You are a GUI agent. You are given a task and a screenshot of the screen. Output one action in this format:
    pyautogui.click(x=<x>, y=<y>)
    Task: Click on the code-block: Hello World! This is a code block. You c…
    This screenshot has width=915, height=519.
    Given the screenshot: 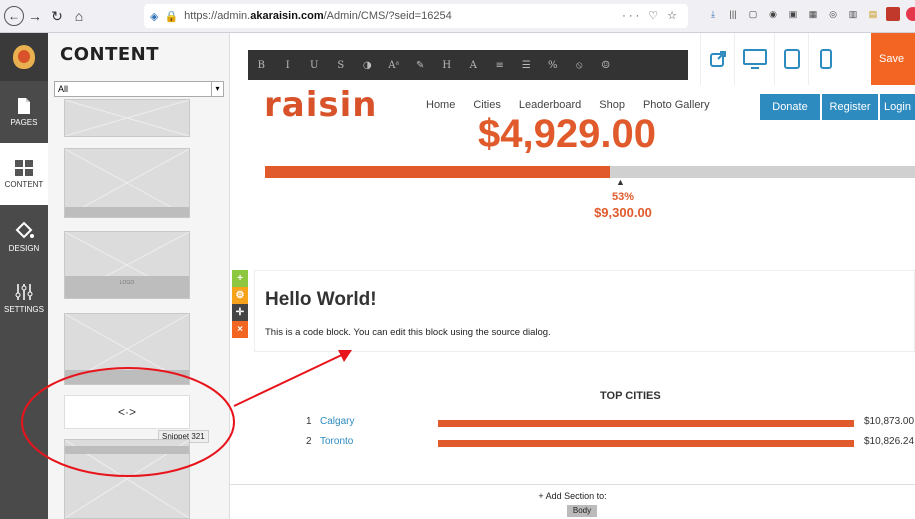 What is the action you would take?
    pyautogui.click(x=584, y=311)
    